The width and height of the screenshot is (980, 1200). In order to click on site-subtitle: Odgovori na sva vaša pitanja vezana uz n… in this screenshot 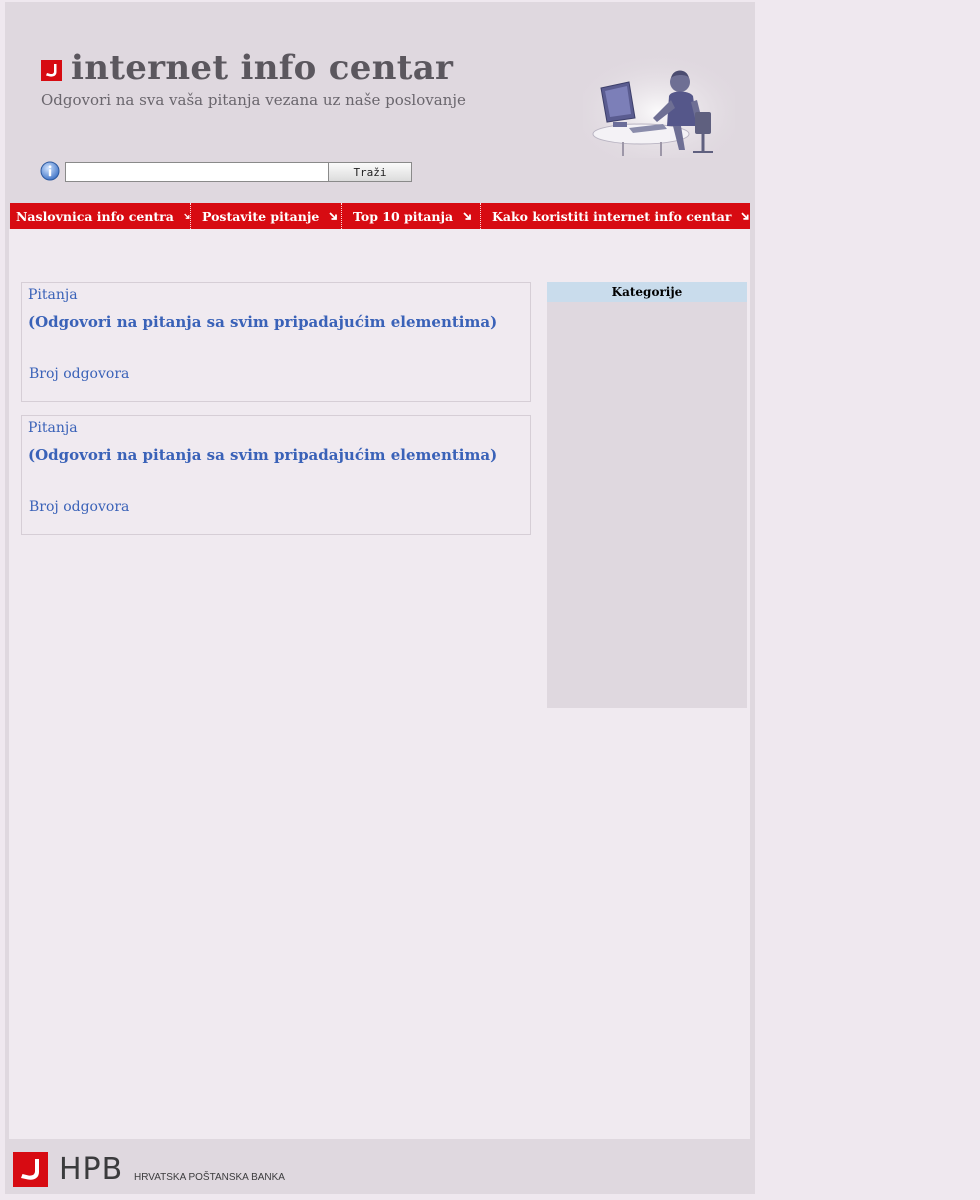, I will do `click(253, 100)`.